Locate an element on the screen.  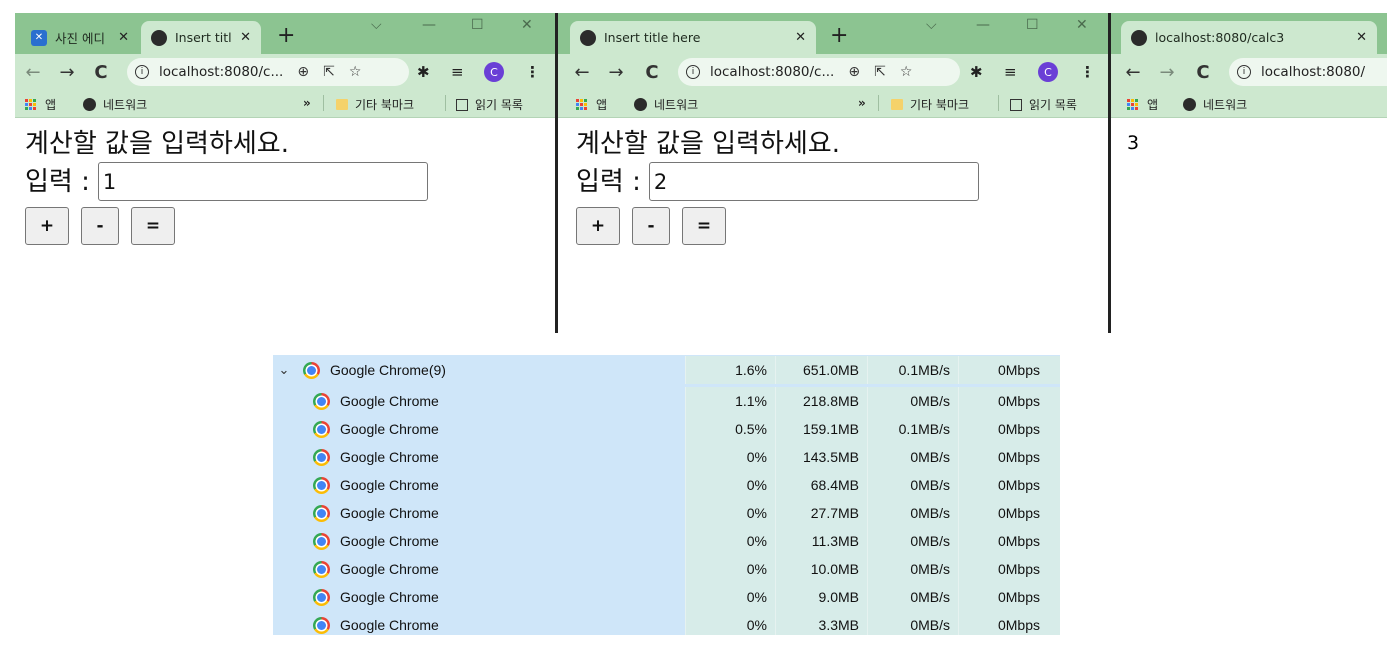
process-row: Google Chrome 0% 3.3MB 0MB/s 0Mbps is located at coordinates (666, 623).